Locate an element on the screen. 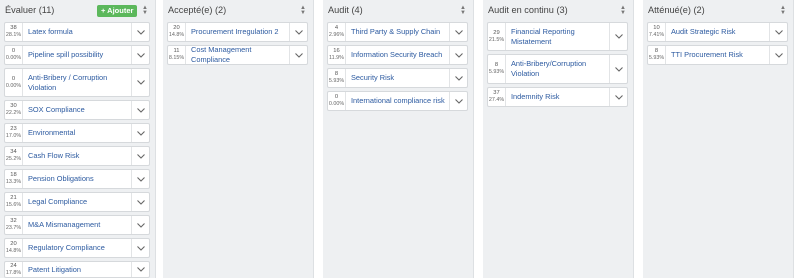  risk-card-label: Indemnity Risk is located at coordinates (558, 97).